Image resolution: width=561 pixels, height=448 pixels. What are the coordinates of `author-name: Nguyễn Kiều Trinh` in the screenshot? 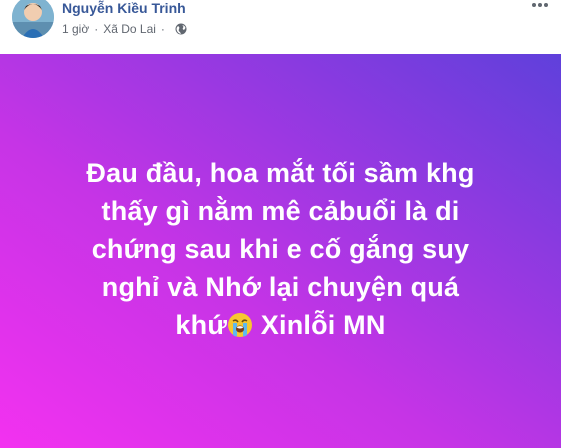 It's located at (124, 8).